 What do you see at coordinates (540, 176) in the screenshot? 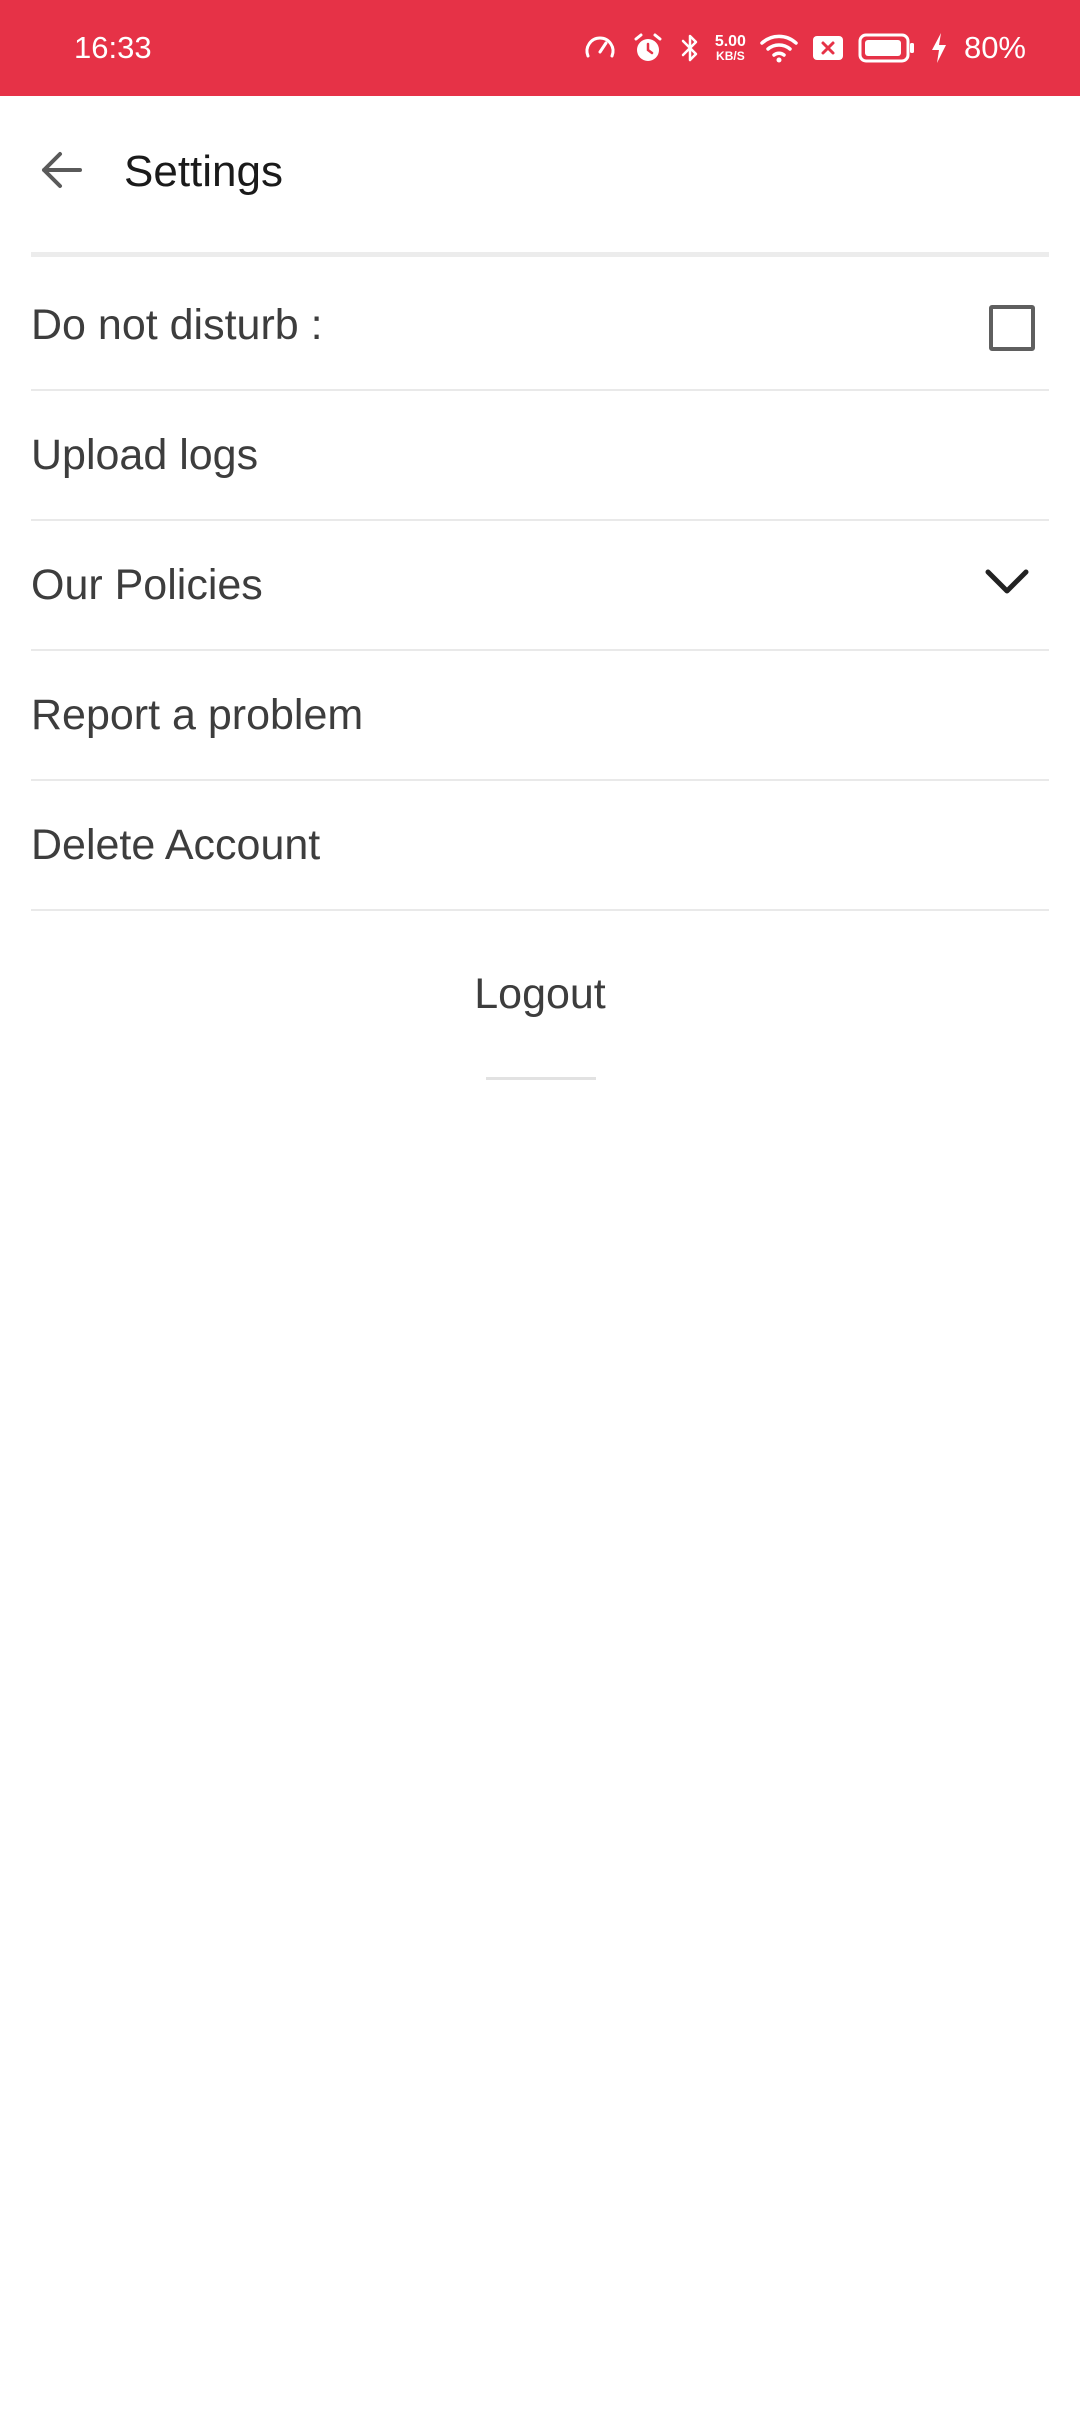
I see `app-bar: Settings` at bounding box center [540, 176].